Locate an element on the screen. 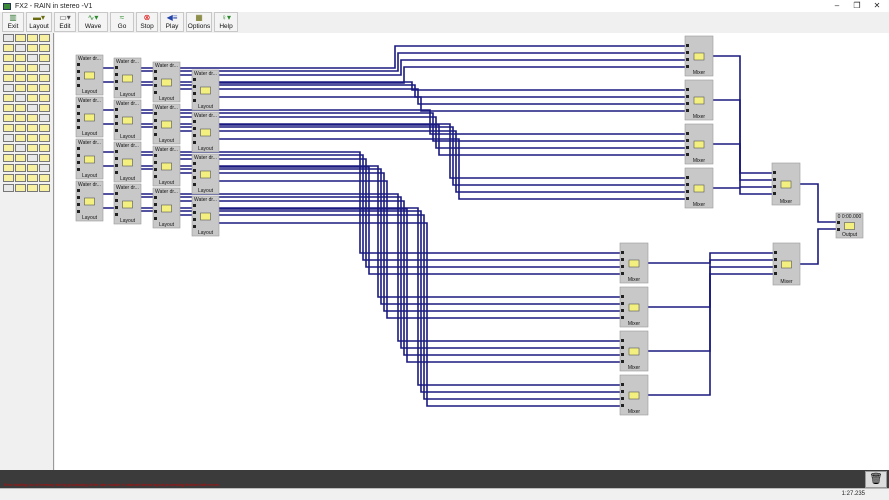 The image size is (889, 500). trash-icon: 🗑 is located at coordinates (876, 479).